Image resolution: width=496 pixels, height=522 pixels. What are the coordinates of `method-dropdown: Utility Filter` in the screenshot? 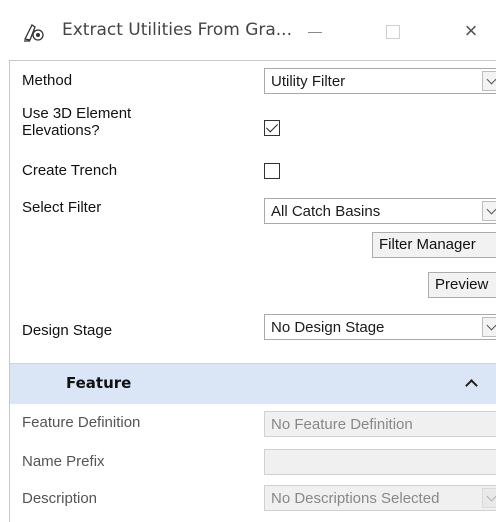 It's located at (380, 81).